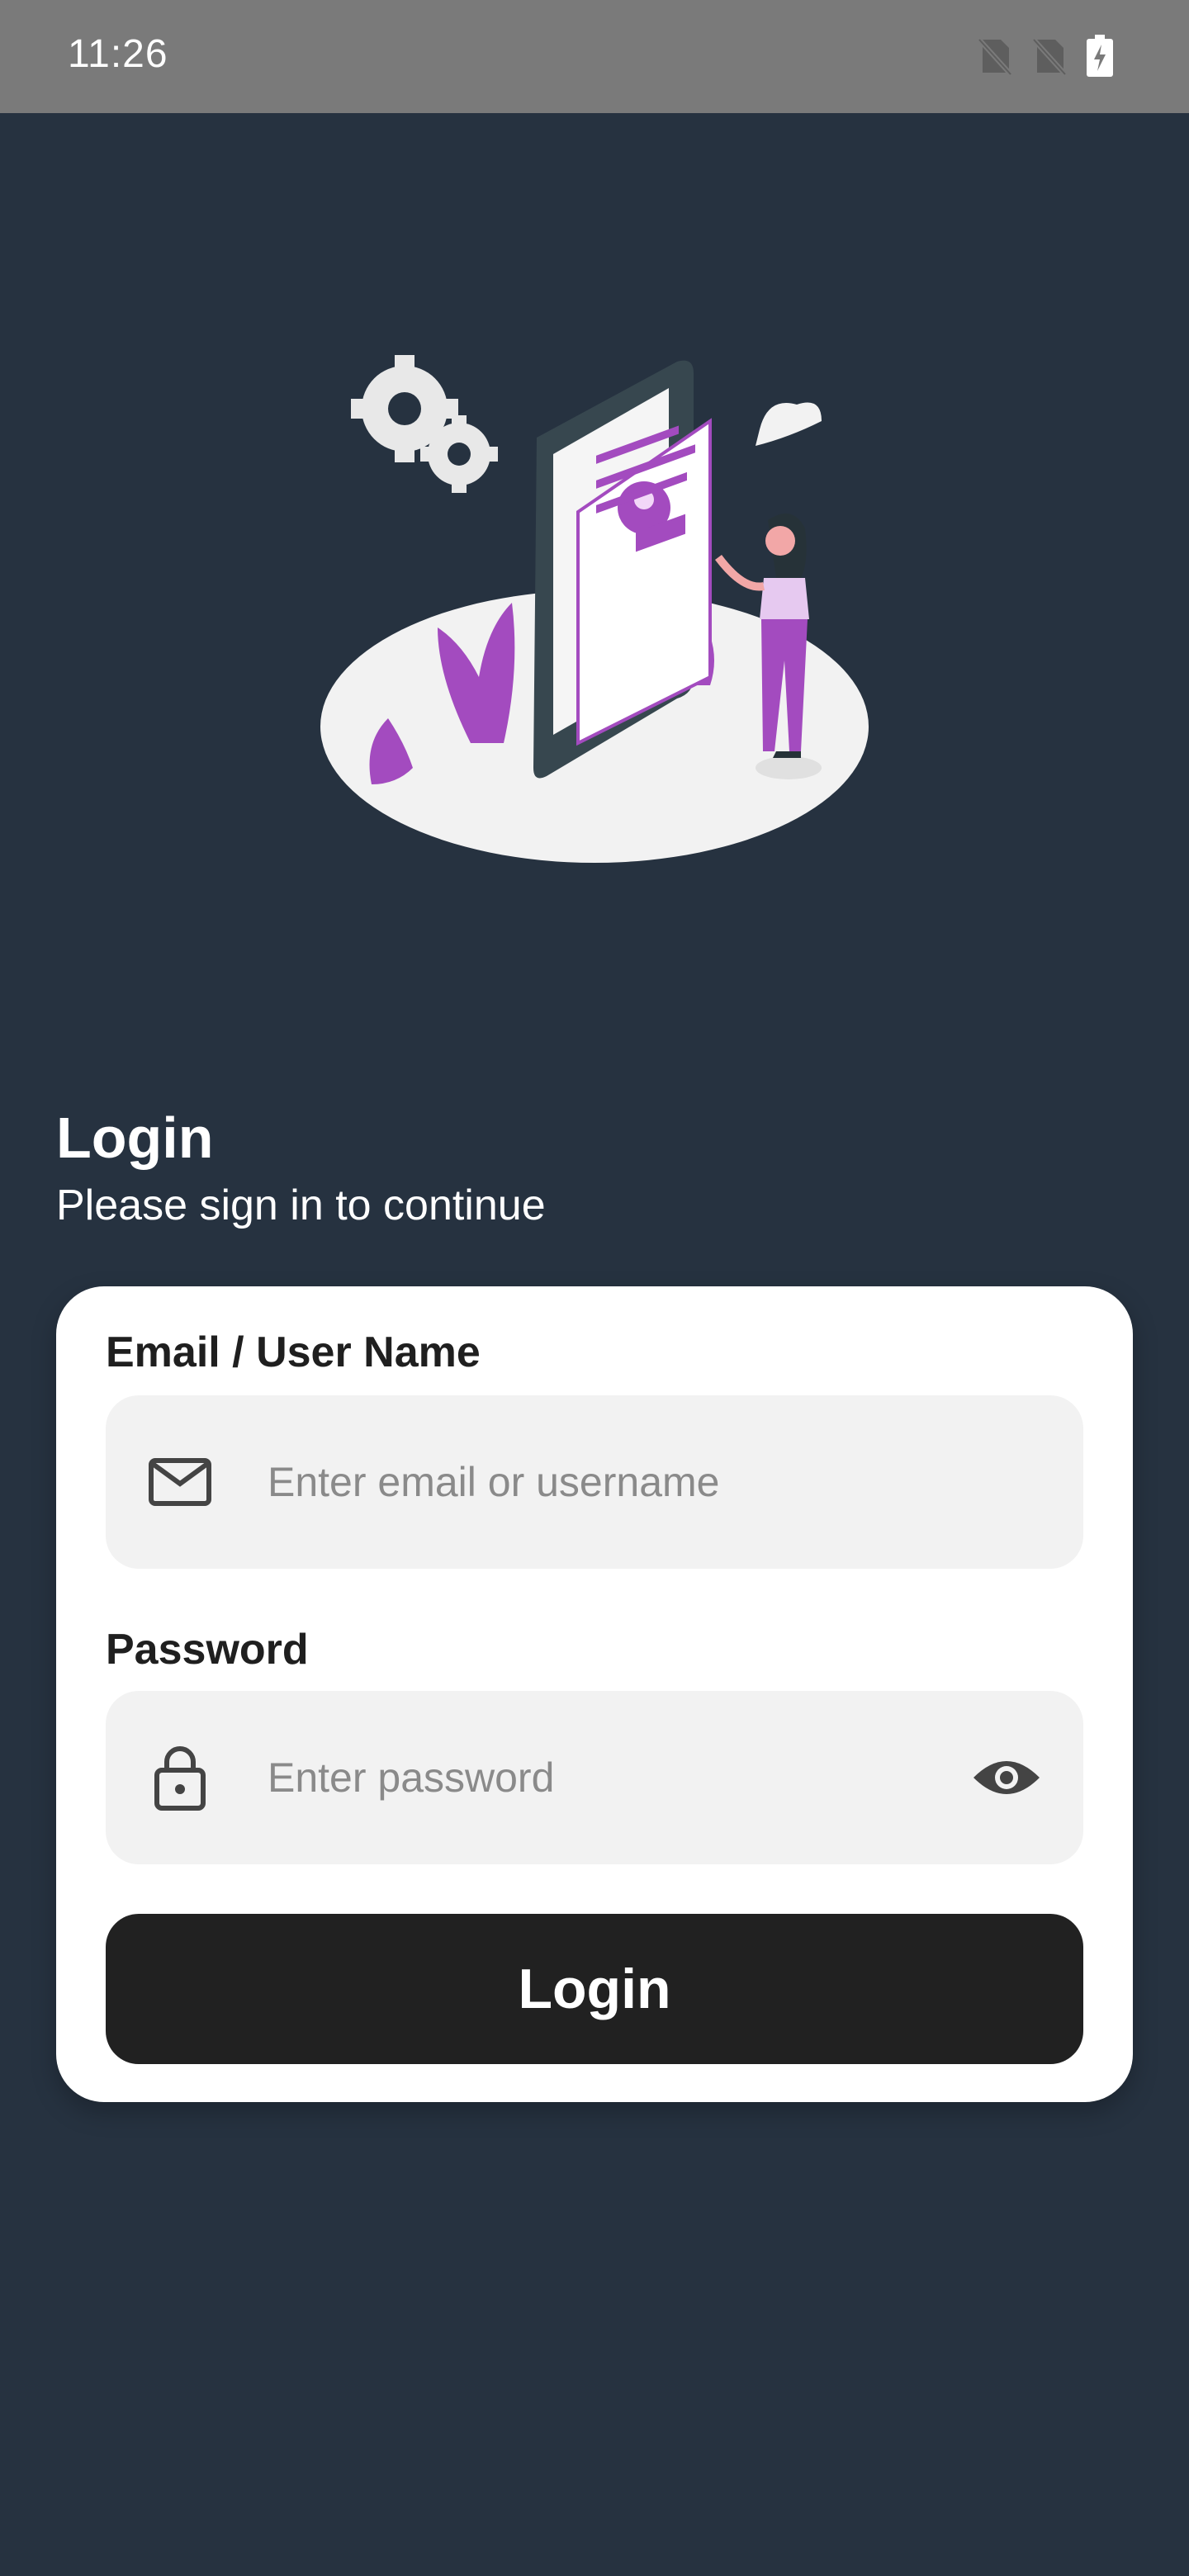 The width and height of the screenshot is (1189, 2576). I want to click on page-title: Login, so click(135, 1138).